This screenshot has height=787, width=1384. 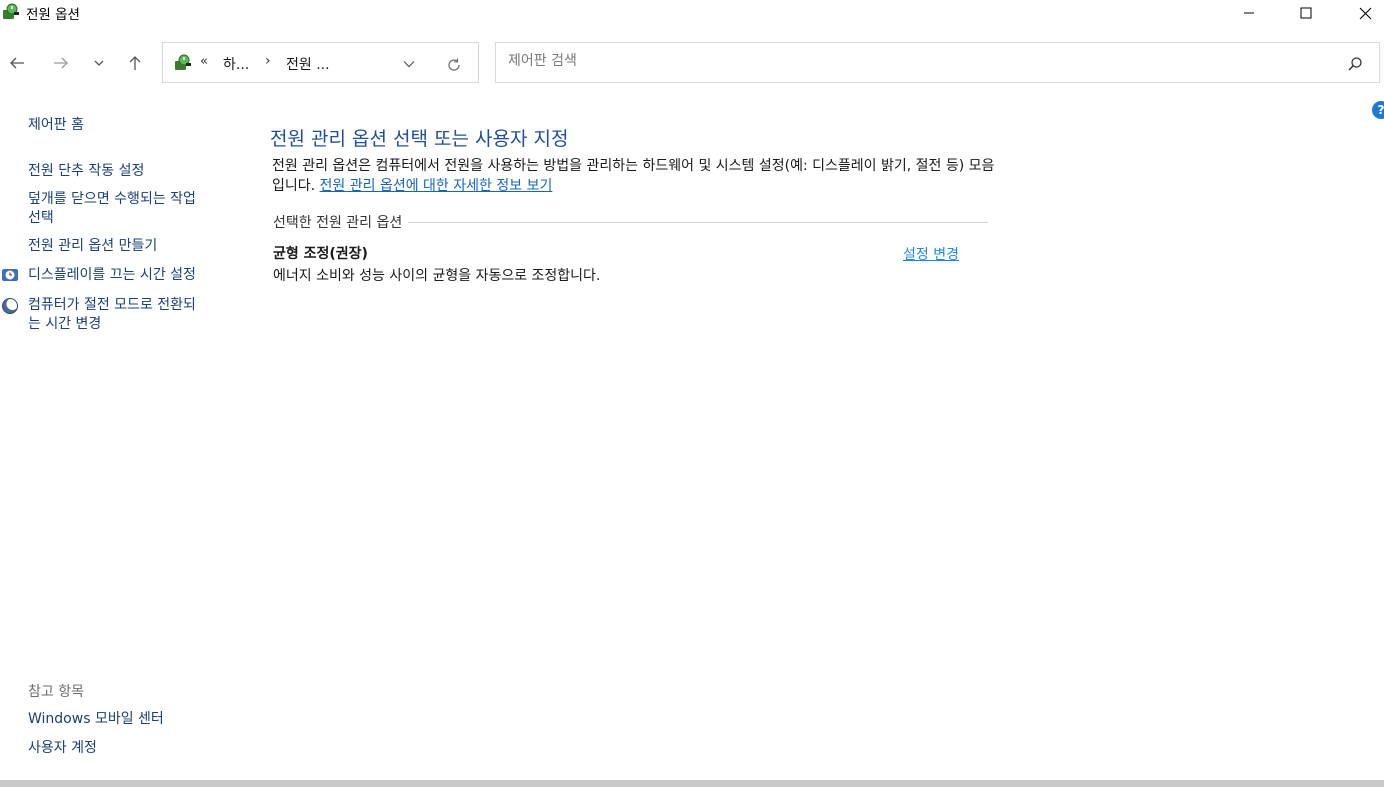 I want to click on sleep-moon-icon, so click(x=10, y=306).